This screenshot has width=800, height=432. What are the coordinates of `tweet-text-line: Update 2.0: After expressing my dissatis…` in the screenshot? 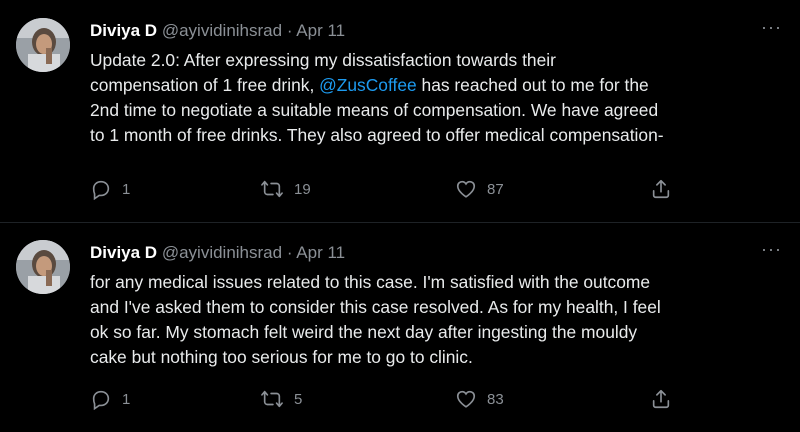 It's located at (323, 60).